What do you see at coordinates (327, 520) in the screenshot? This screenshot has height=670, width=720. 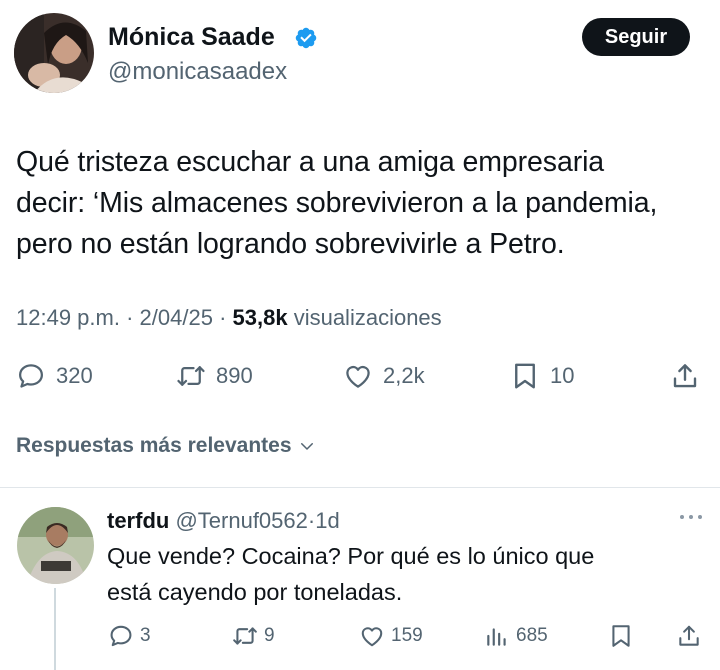 I see `reply-time: 1d` at bounding box center [327, 520].